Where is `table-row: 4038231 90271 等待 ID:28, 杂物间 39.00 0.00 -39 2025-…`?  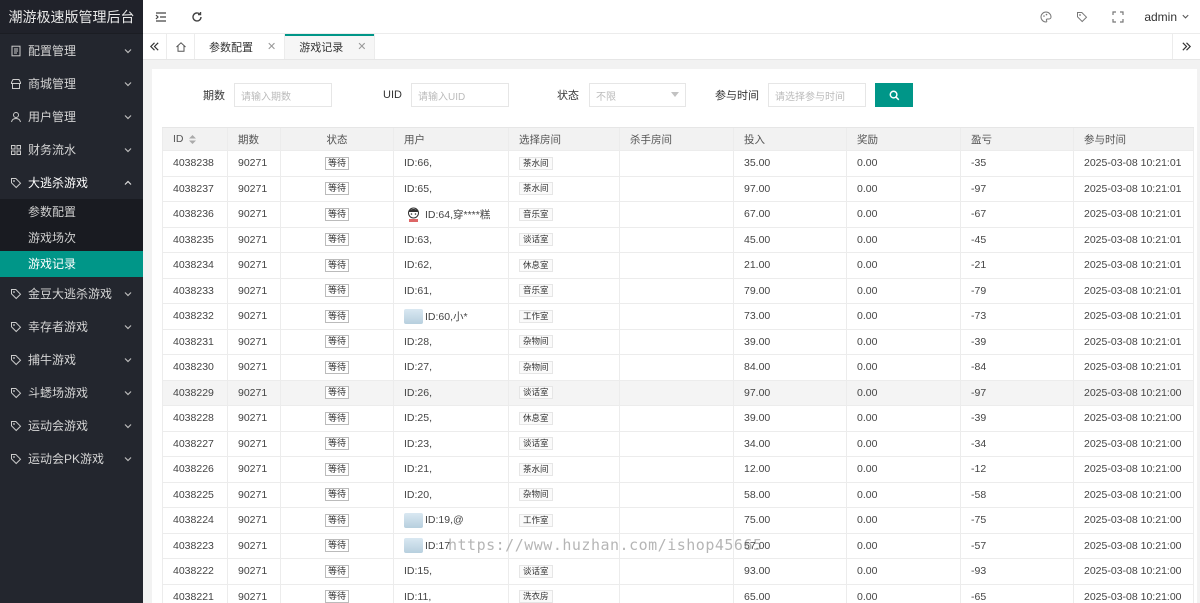
table-row: 4038231 90271 等待 ID:28, 杂物间 39.00 0.00 -39 2025-… is located at coordinates (678, 342).